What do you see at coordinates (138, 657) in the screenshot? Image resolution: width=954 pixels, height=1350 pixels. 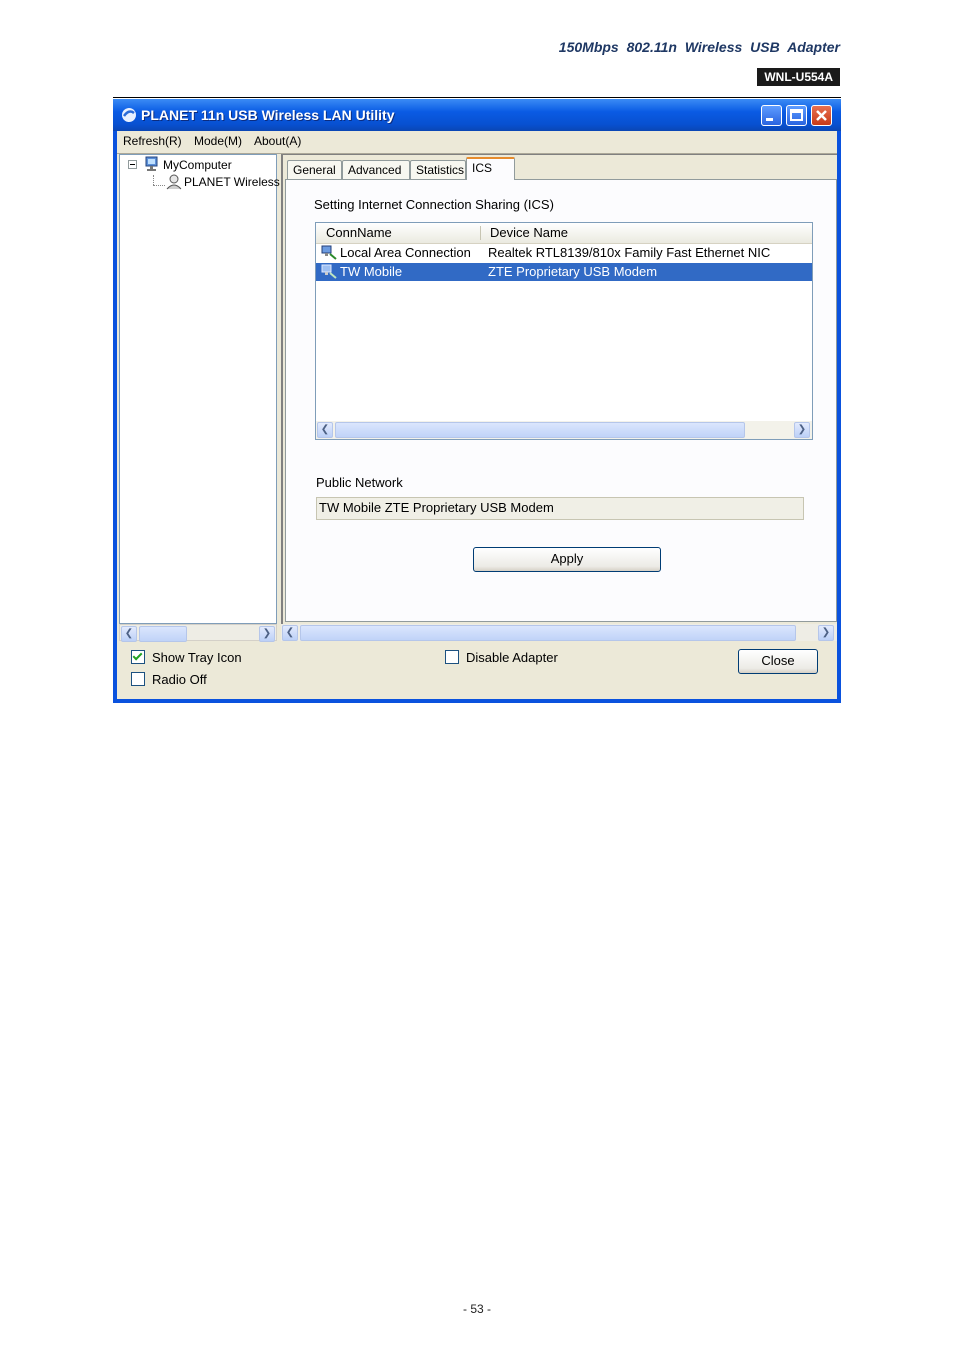 I see `checkbox-checked-icon` at bounding box center [138, 657].